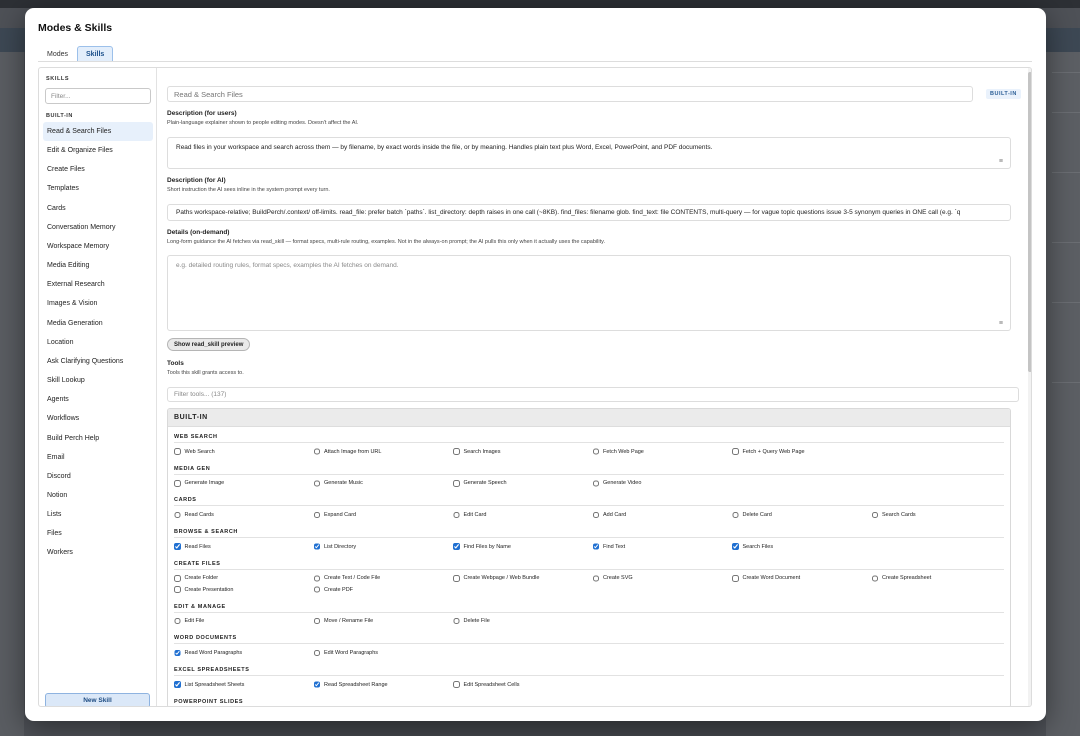 The height and width of the screenshot is (736, 1080). What do you see at coordinates (244, 514) in the screenshot?
I see `tool-checkbox-item: Read Cards` at bounding box center [244, 514].